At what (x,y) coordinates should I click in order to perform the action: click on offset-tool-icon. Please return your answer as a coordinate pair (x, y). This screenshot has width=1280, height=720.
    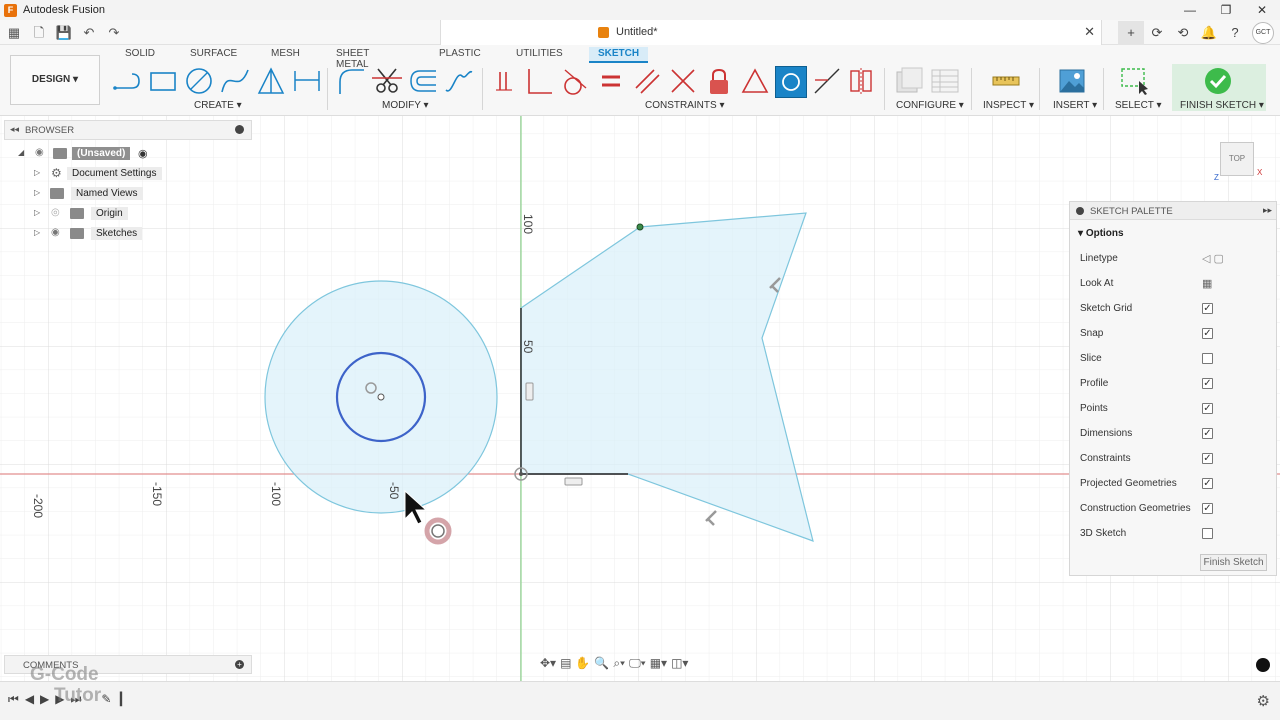
    Looking at the image, I should click on (423, 81).